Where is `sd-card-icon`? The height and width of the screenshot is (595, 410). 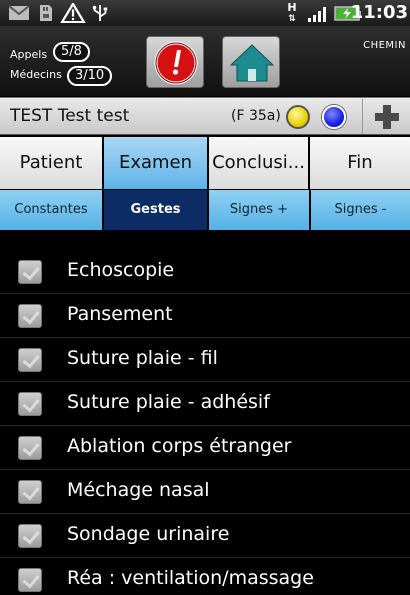 sd-card-icon is located at coordinates (46, 13).